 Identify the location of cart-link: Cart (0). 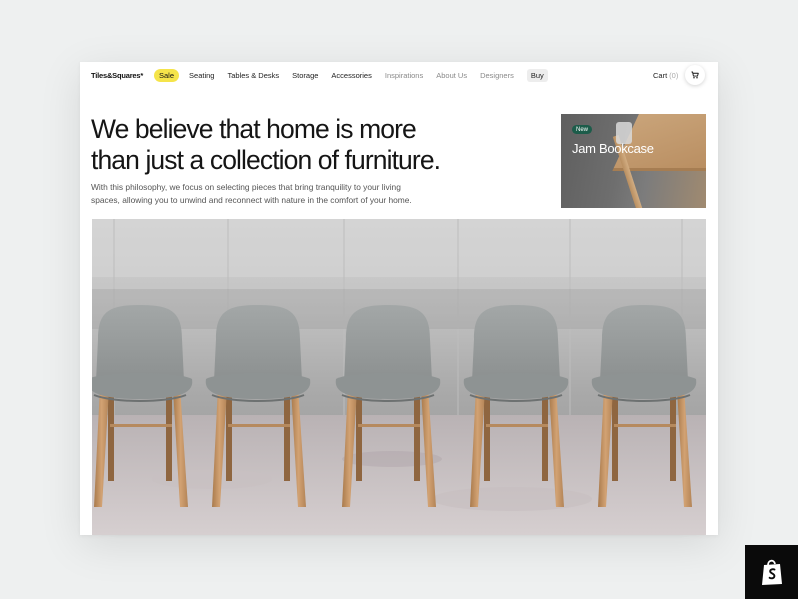
(665, 75).